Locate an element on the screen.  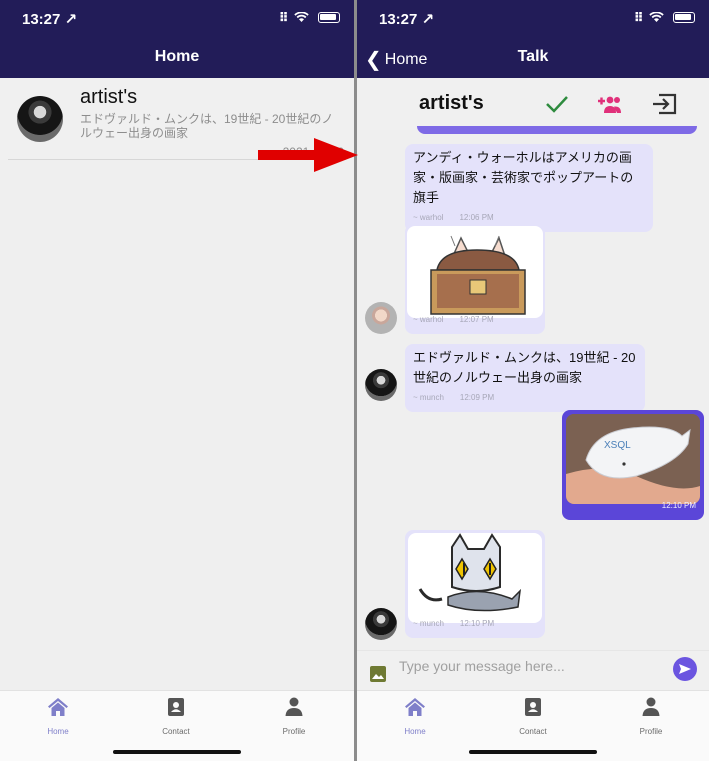
checkmark-icon is located at coordinates (557, 104).